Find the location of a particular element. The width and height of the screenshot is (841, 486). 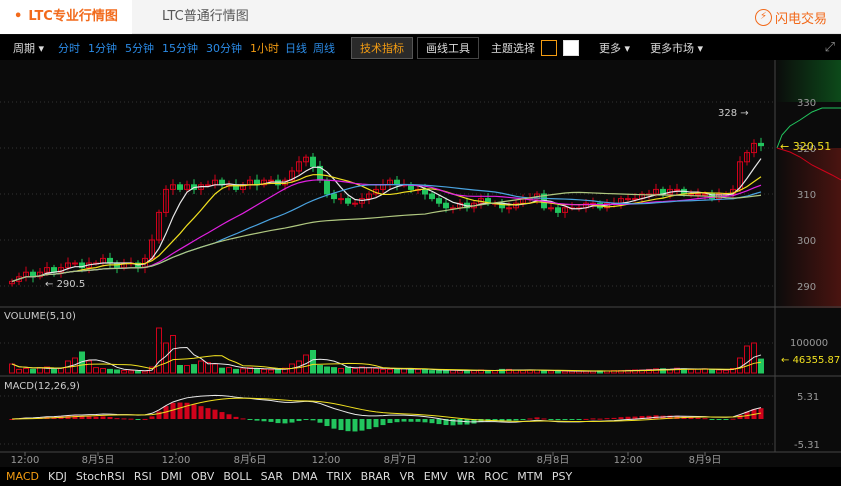

macd-dif-line is located at coordinates (386, 408).